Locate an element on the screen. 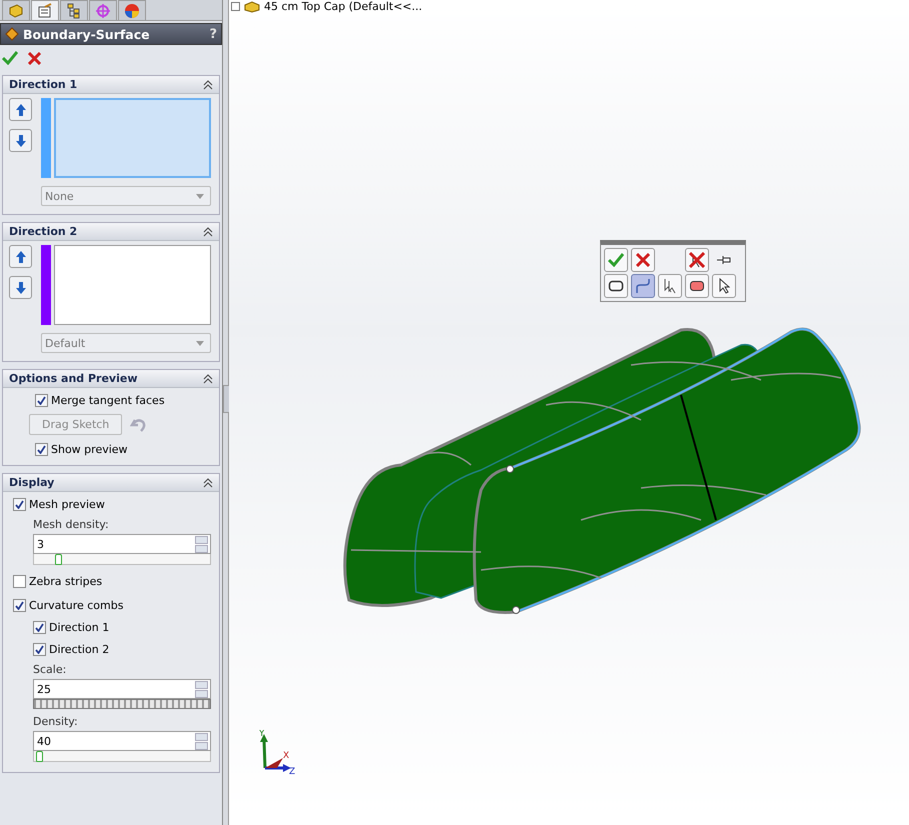  checkbox-label: Direction 1 is located at coordinates (79, 627).